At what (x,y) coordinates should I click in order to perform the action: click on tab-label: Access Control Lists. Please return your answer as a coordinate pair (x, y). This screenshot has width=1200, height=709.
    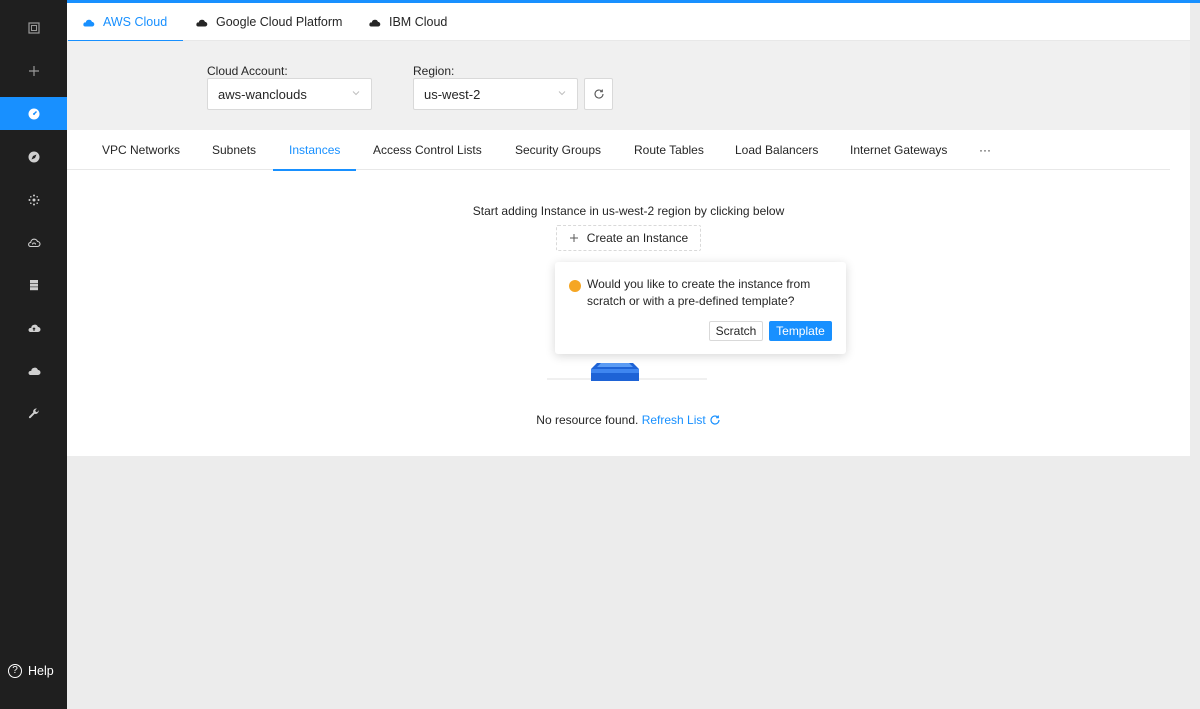
    Looking at the image, I should click on (427, 150).